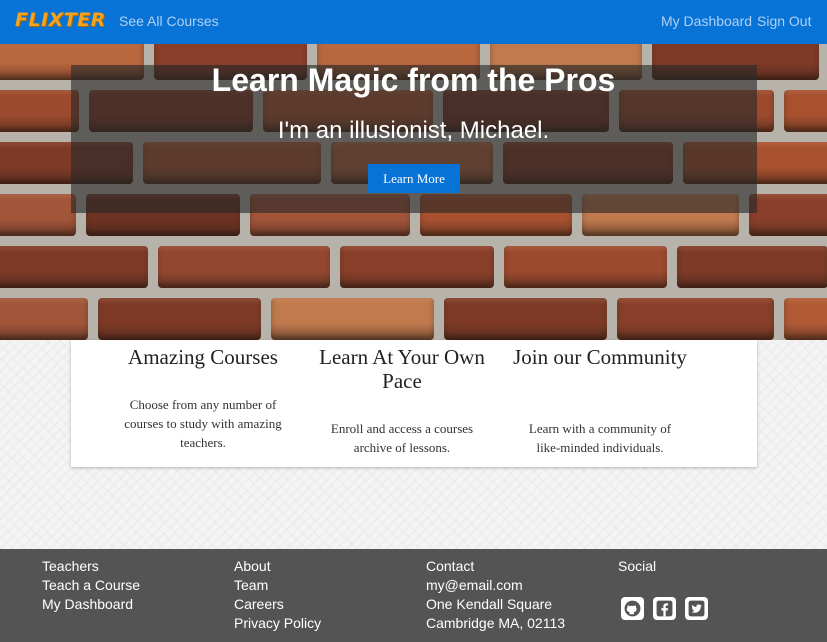  What do you see at coordinates (91, 566) in the screenshot?
I see `footer-teachers-heading: Teachers` at bounding box center [91, 566].